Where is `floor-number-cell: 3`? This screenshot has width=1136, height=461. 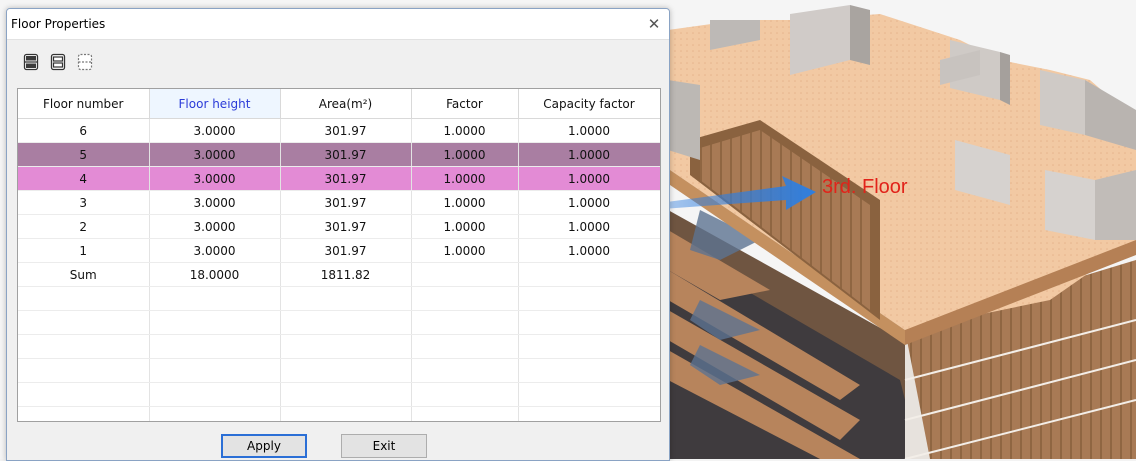
floor-number-cell: 3 is located at coordinates (84, 202).